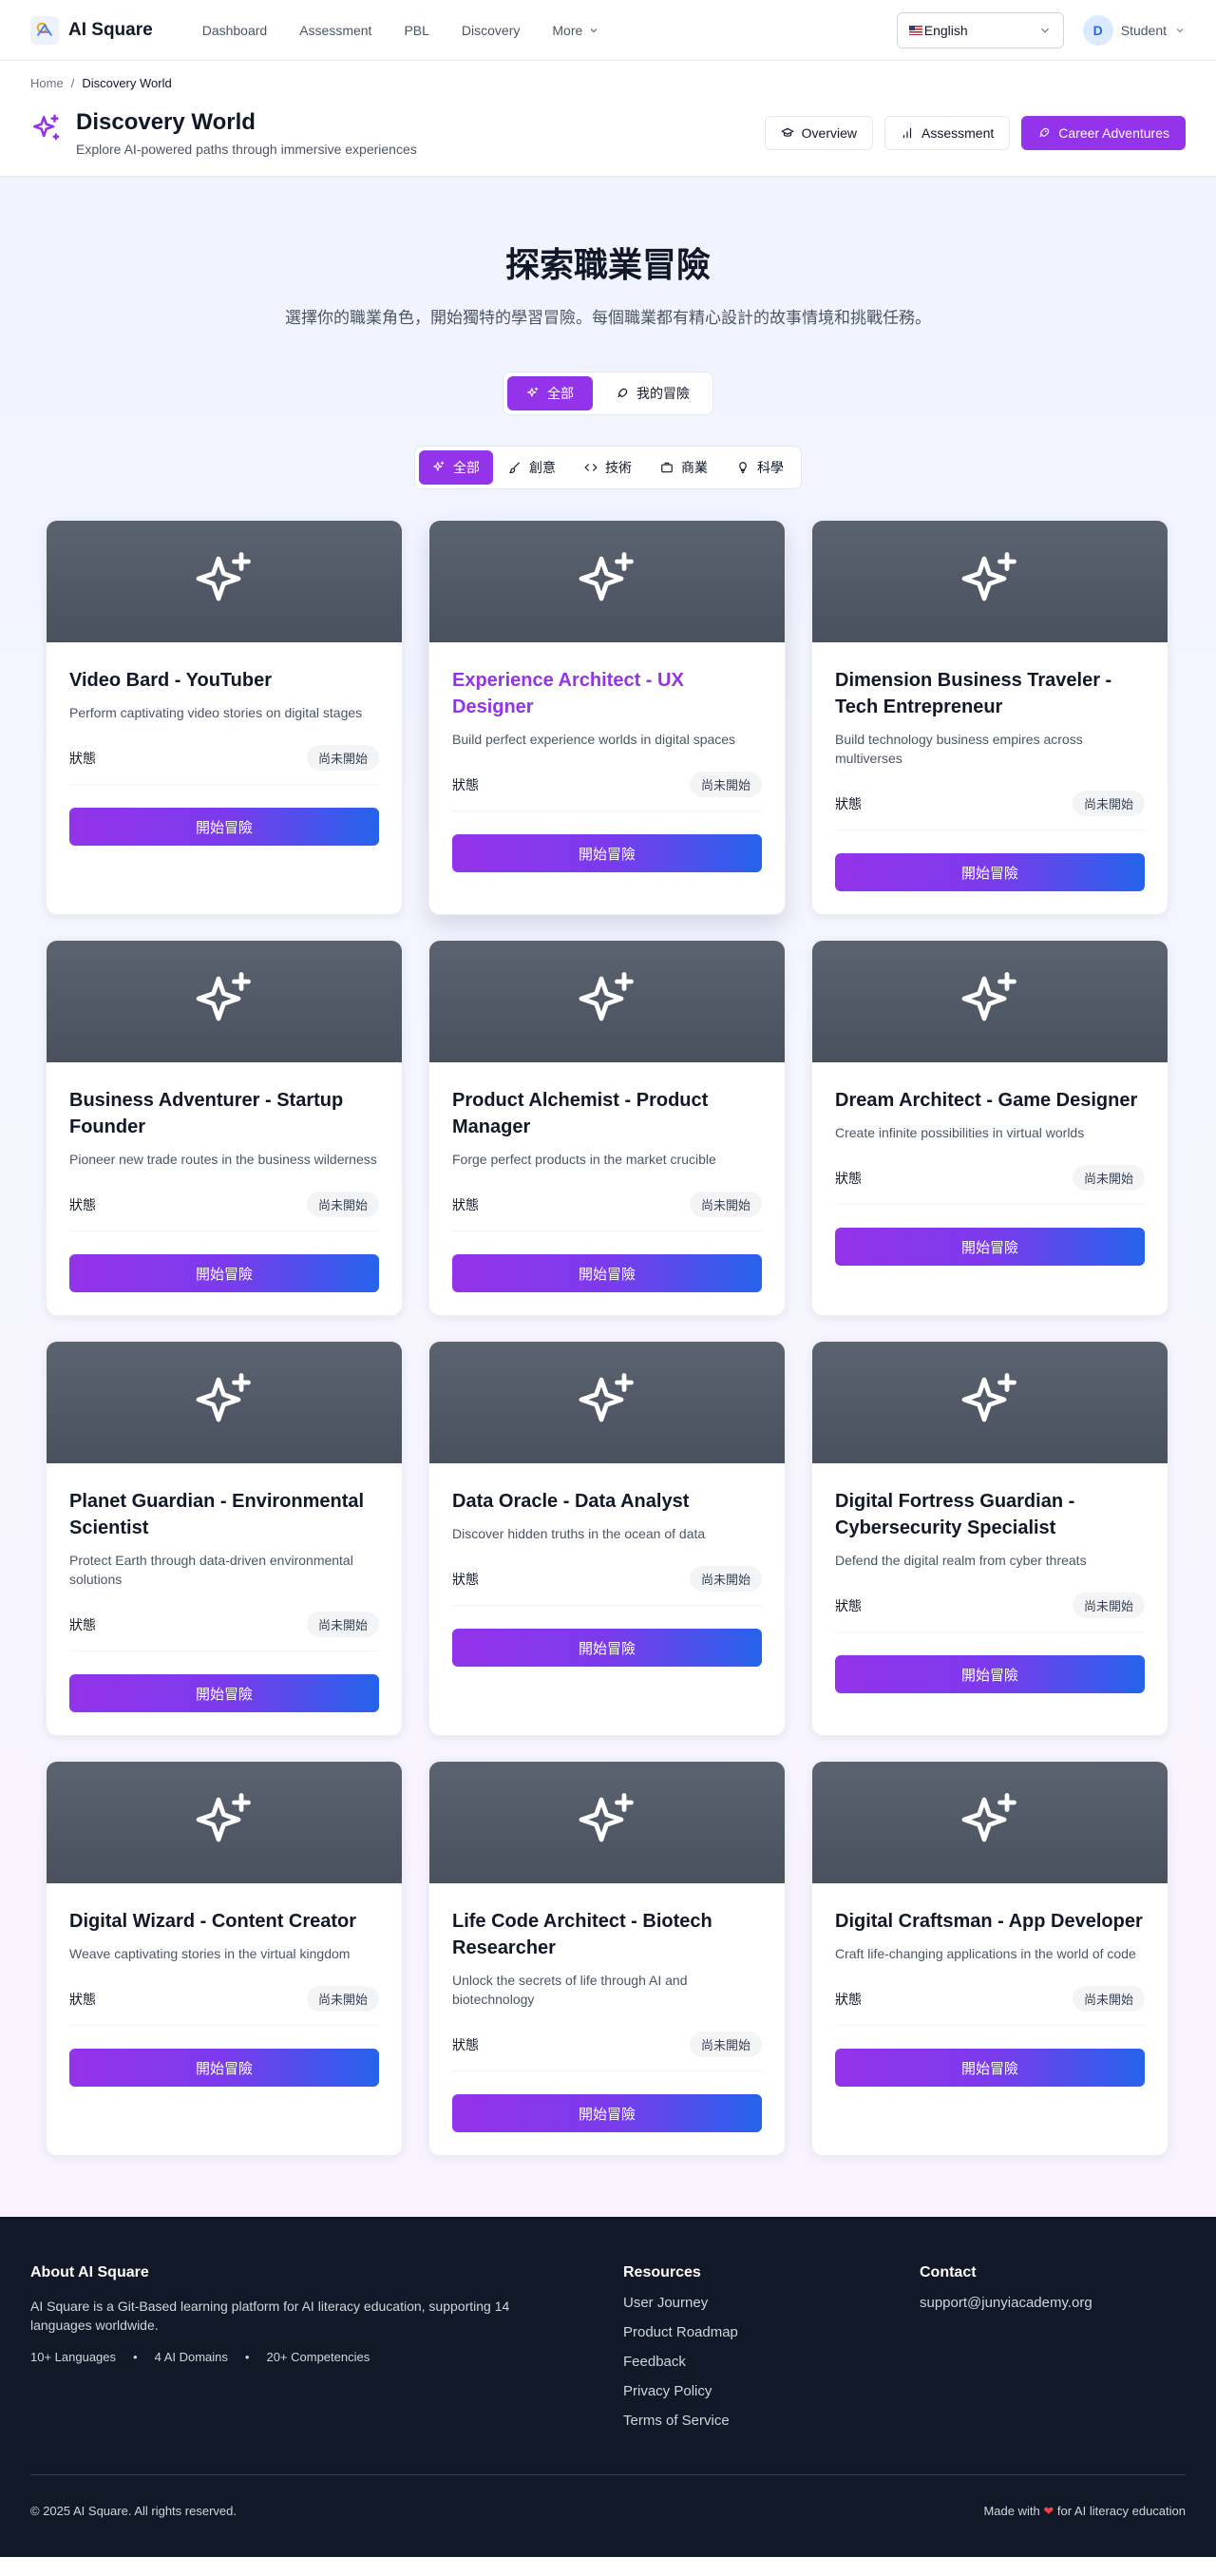 Image resolution: width=1216 pixels, height=2576 pixels. What do you see at coordinates (127, 83) in the screenshot?
I see `breadcrumb-current: Discovery World` at bounding box center [127, 83].